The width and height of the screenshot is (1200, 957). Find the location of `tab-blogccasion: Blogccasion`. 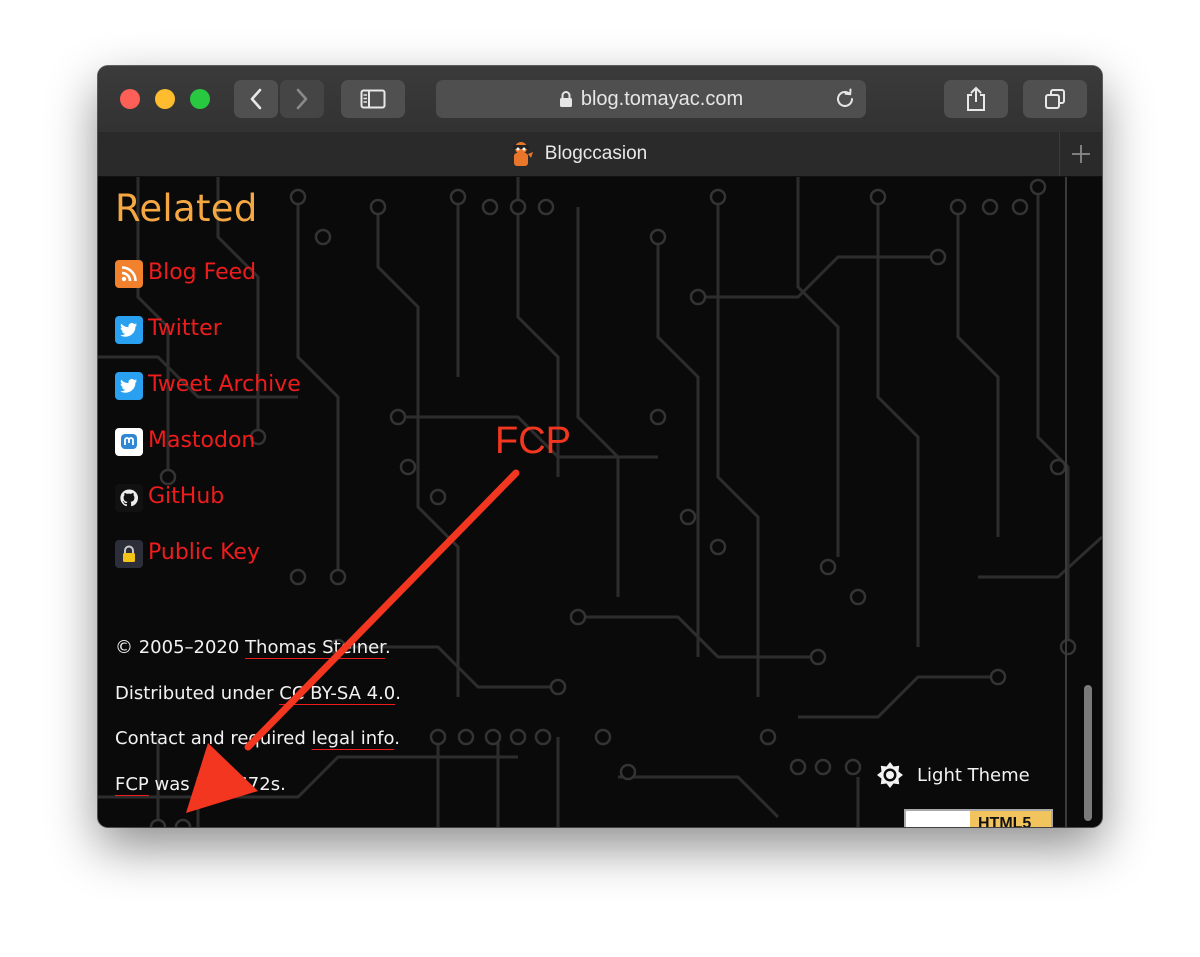

tab-blogccasion: Blogccasion is located at coordinates (578, 154).